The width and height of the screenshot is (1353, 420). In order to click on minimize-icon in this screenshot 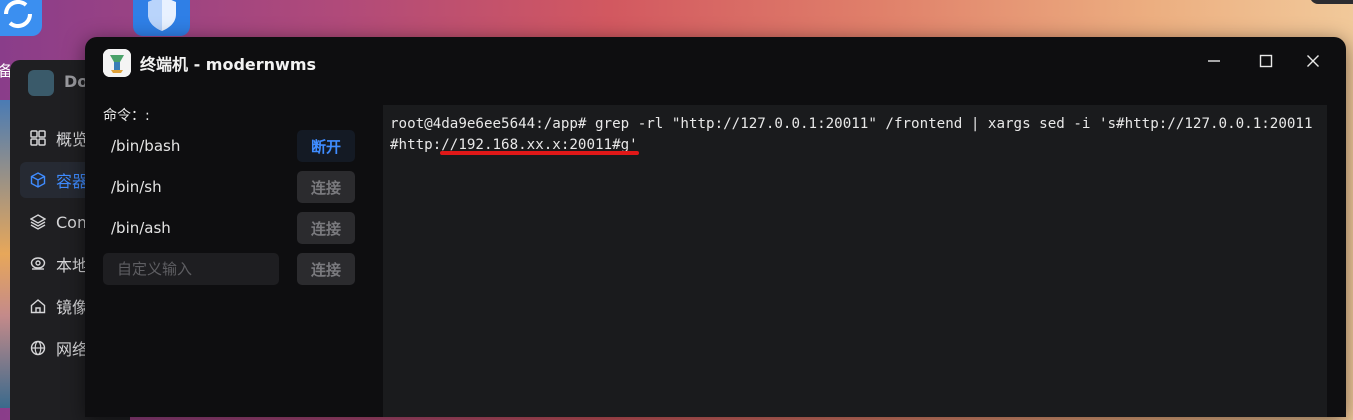, I will do `click(1214, 62)`.